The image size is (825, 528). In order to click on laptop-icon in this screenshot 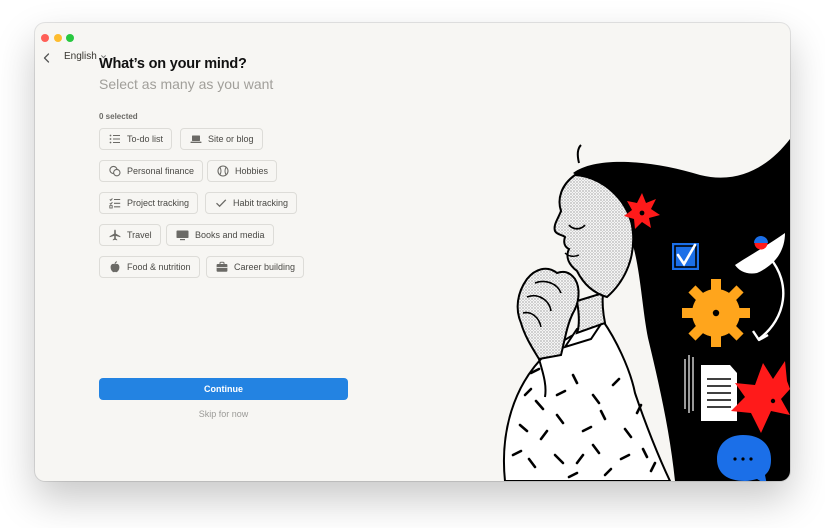, I will do `click(196, 139)`.